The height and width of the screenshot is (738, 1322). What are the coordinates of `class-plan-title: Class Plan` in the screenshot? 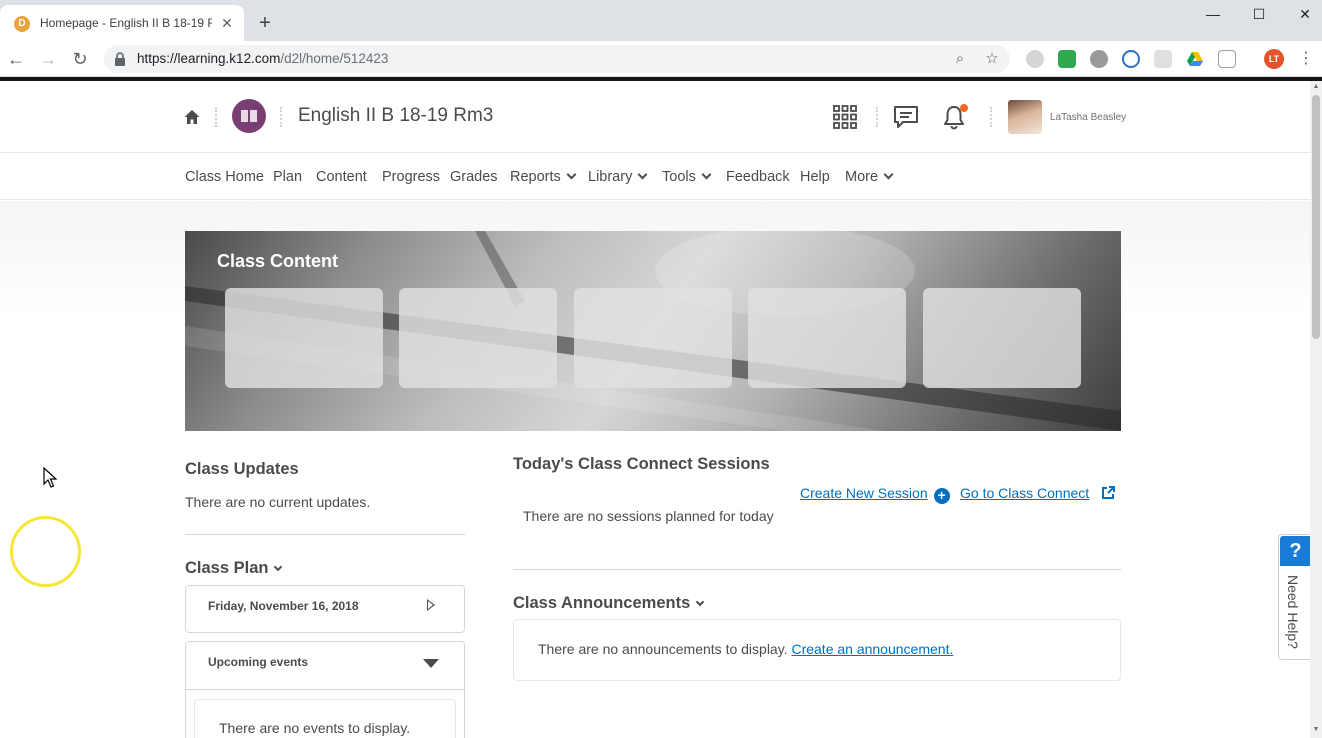 It's located at (234, 568).